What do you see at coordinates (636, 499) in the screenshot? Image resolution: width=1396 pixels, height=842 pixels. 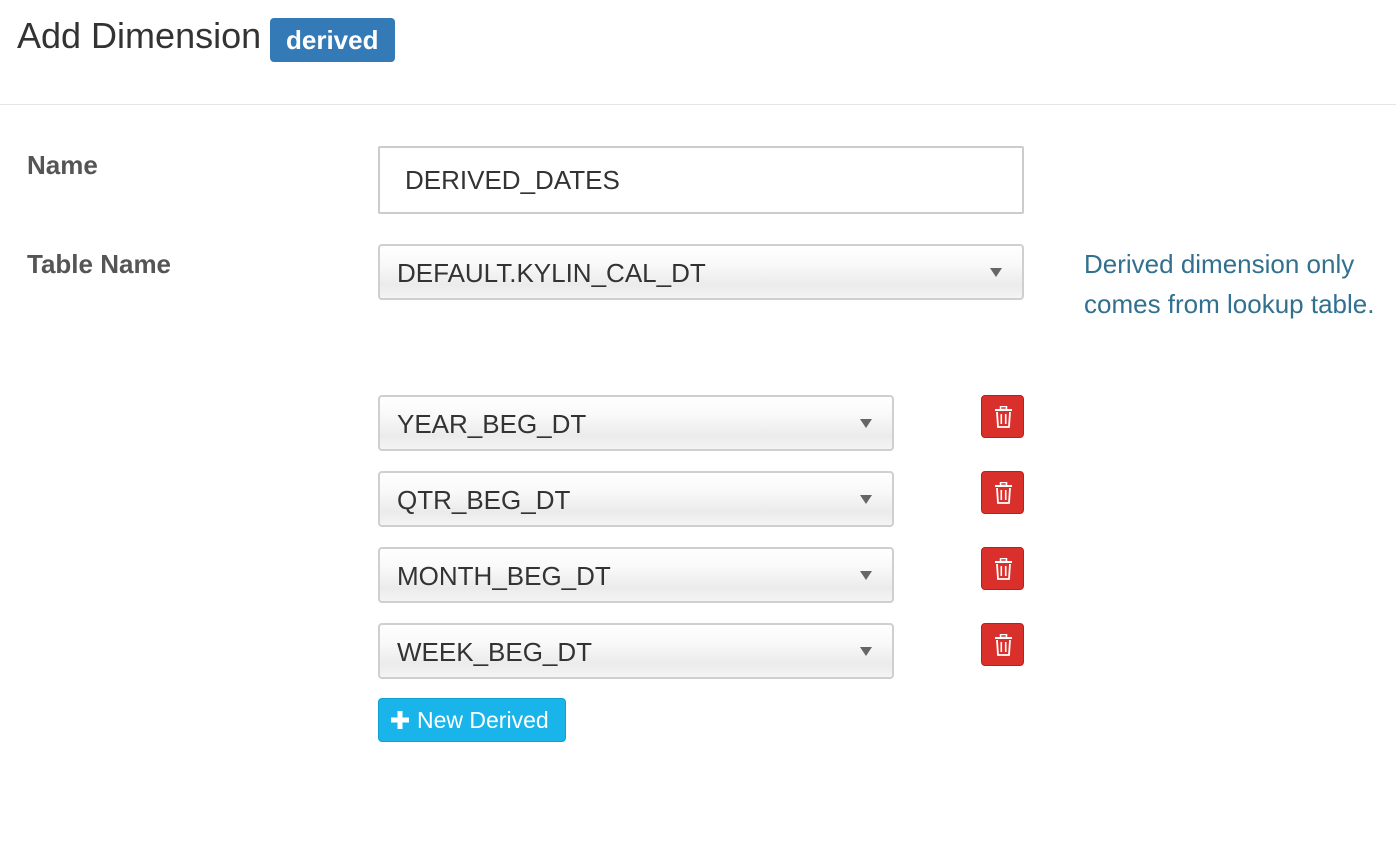 I see `derived-column-select: QTR_BEG_DT` at bounding box center [636, 499].